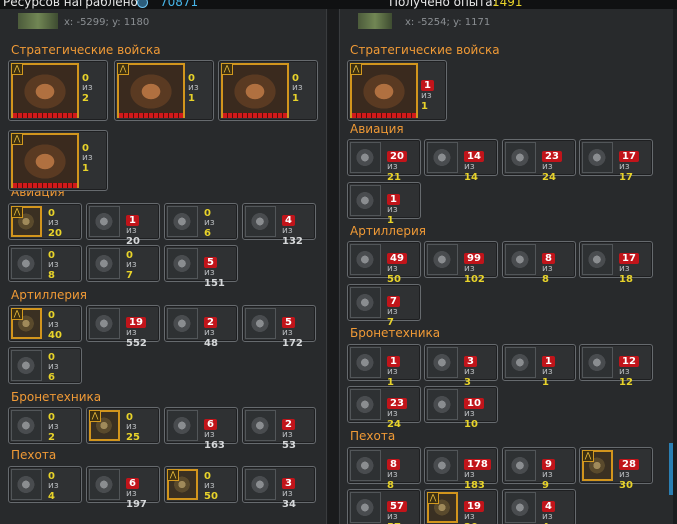 The width and height of the screenshot is (677, 524). What do you see at coordinates (45, 263) in the screenshot?
I see `aviation-unit-card: 0 из 8` at bounding box center [45, 263].